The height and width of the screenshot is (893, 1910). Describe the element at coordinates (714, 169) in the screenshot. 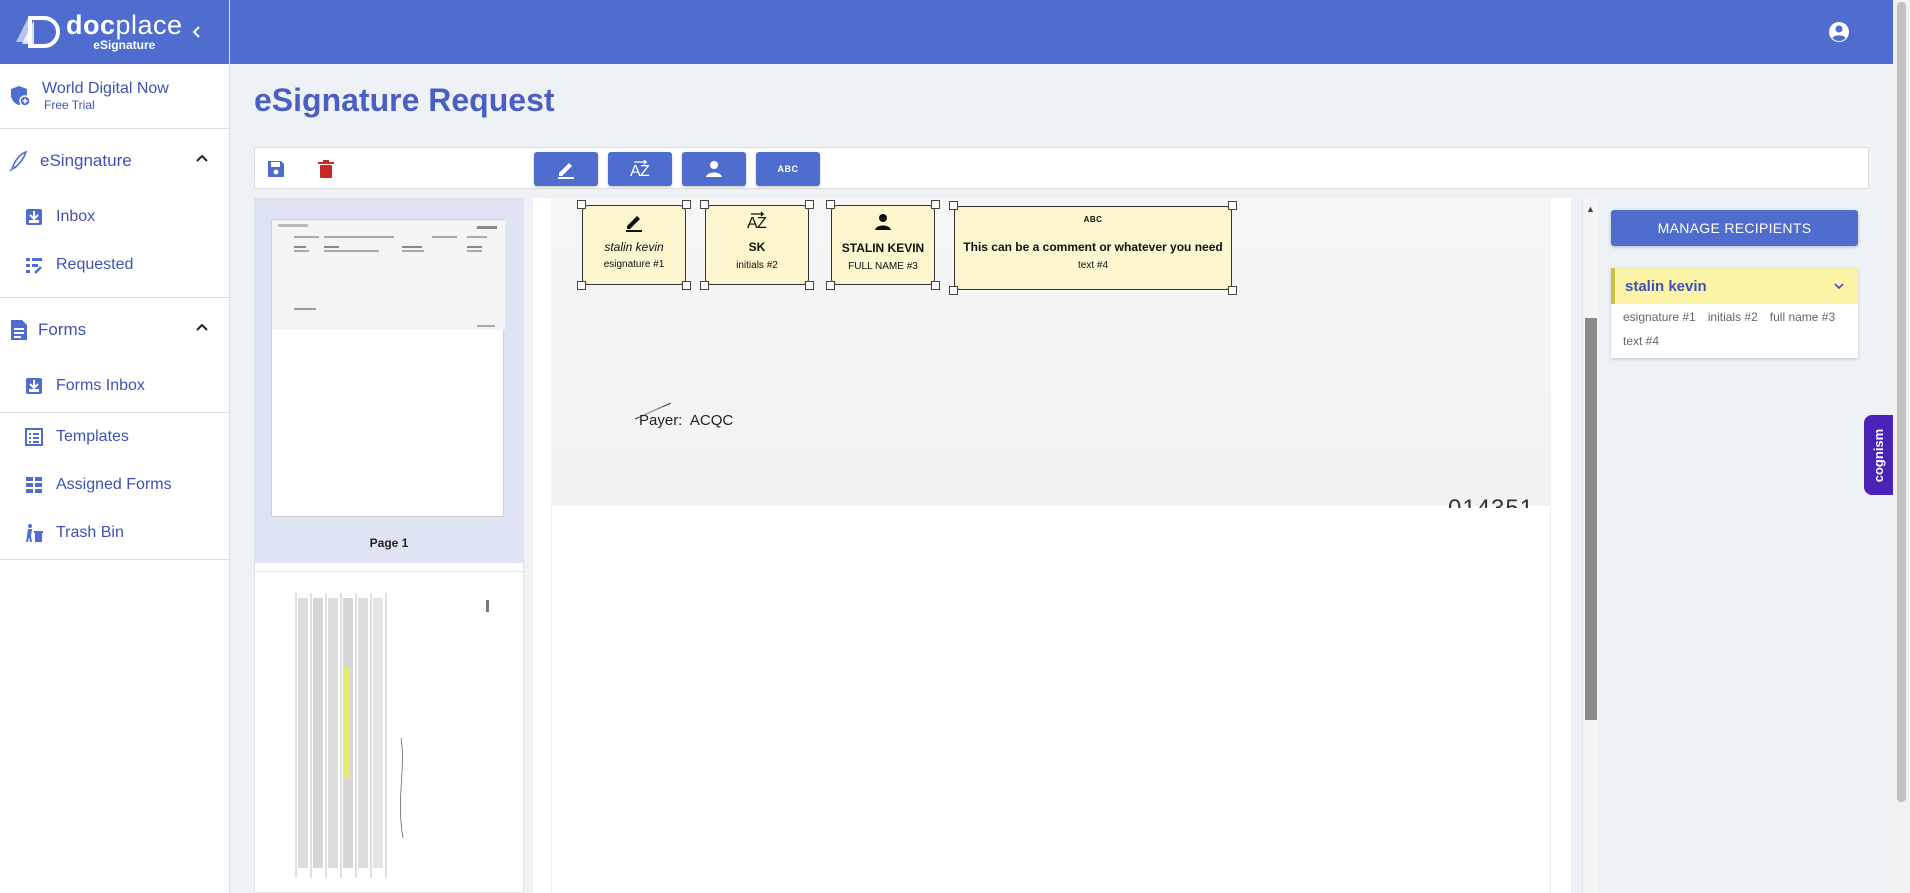

I see `add-full-name-field-button` at that location.